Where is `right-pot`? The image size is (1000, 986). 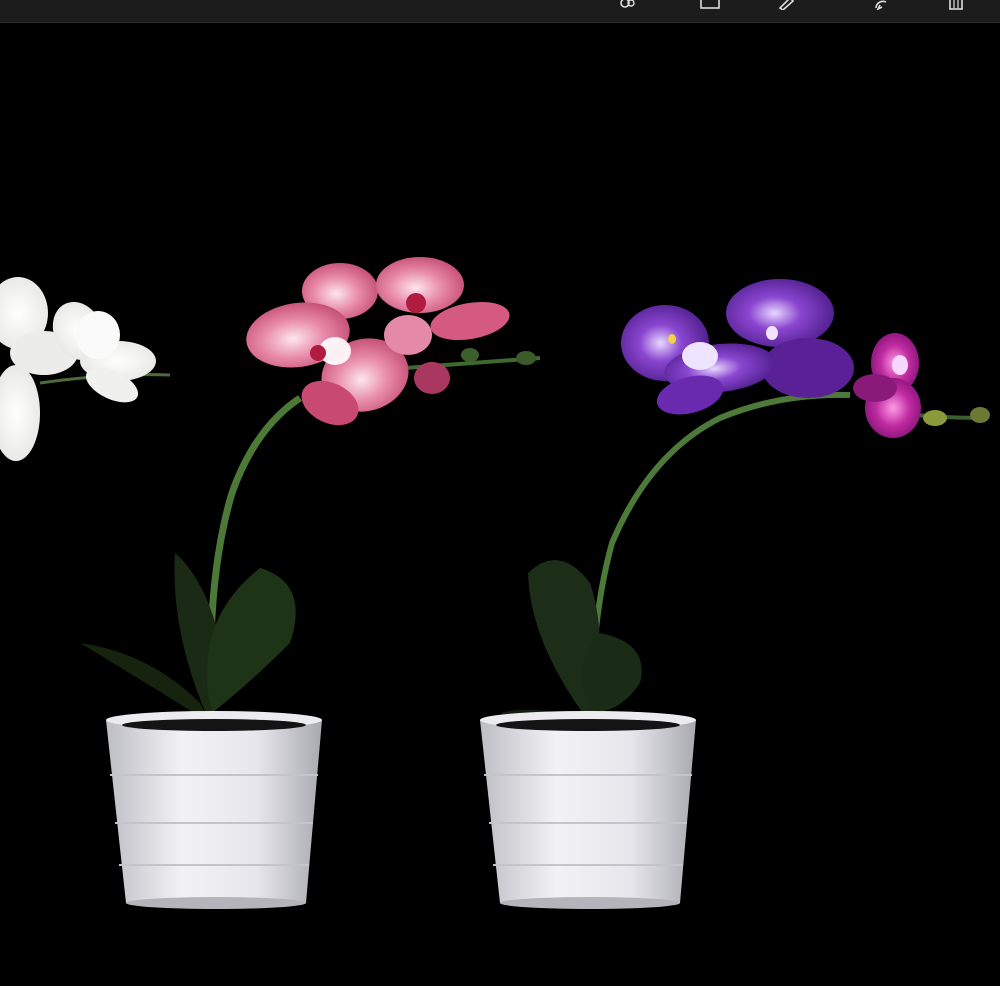
right-pot is located at coordinates (588, 810).